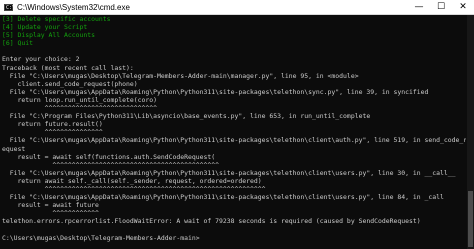 The width and height of the screenshot is (474, 249). I want to click on caption-buttons: — ☐ ✕, so click(441, 7).